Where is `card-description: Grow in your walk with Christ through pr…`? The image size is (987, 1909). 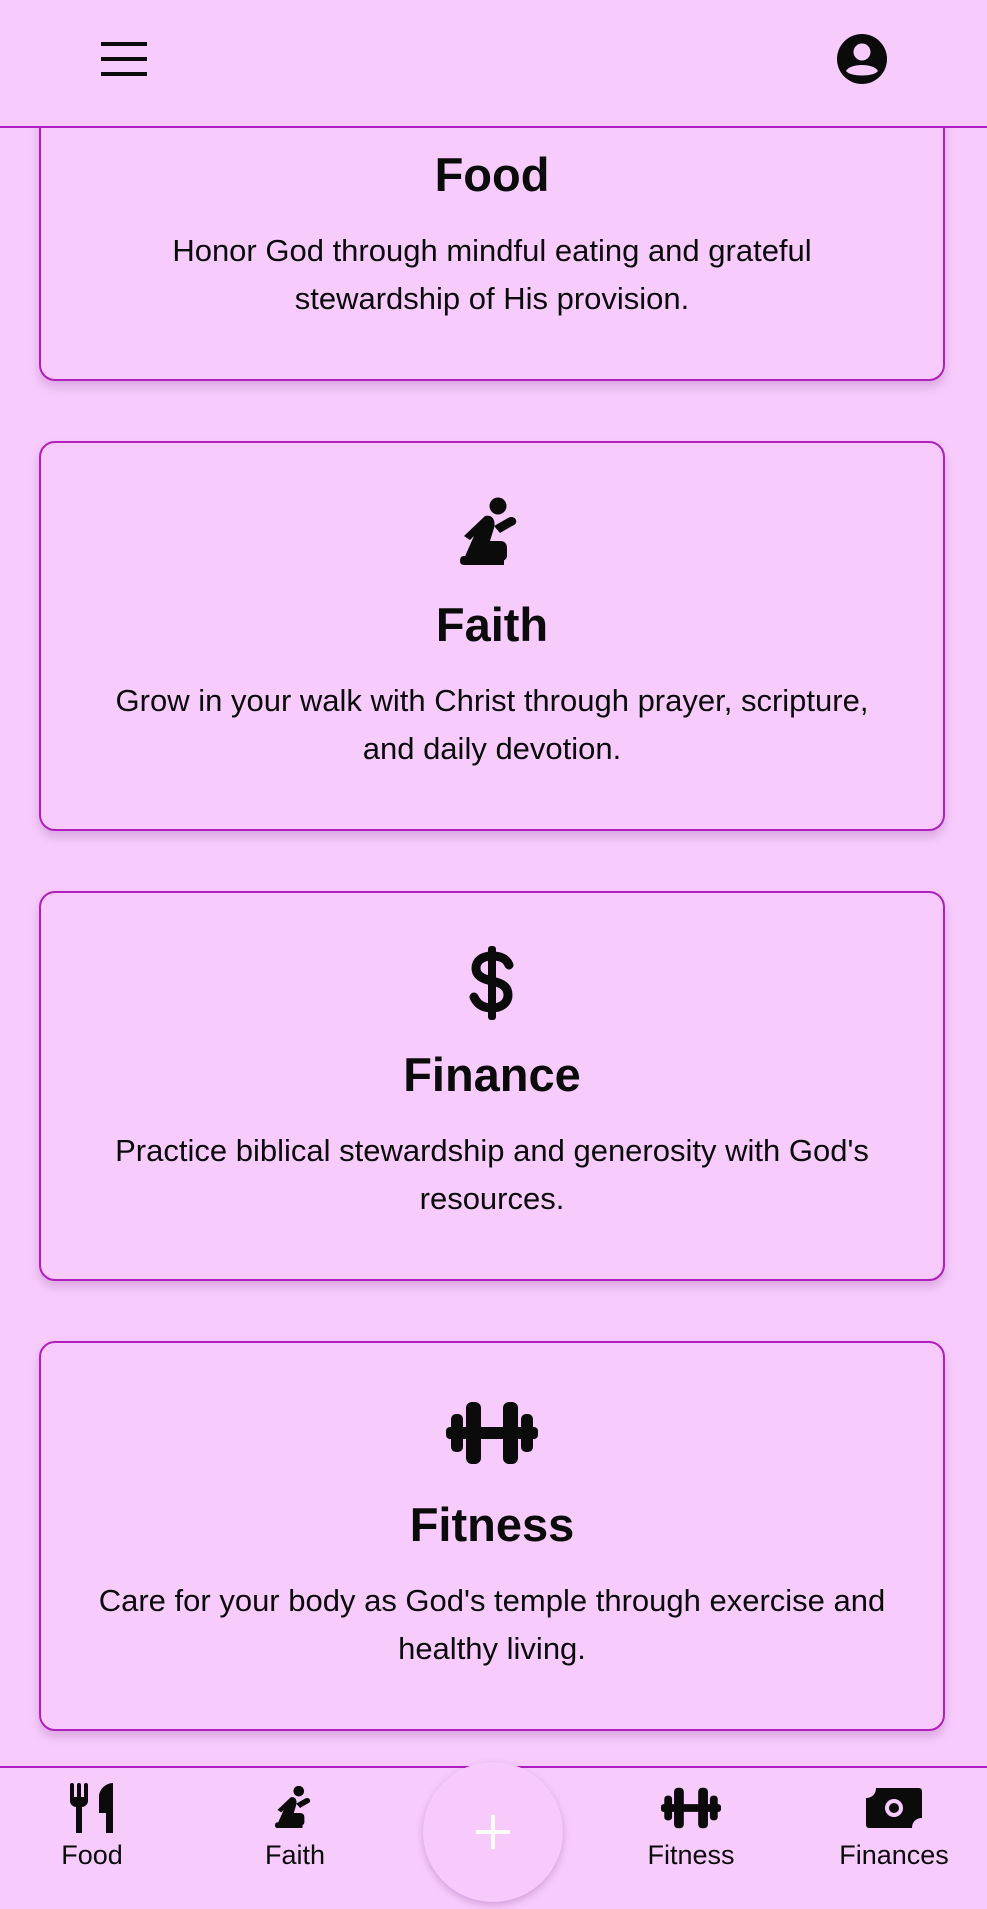
card-description: Grow in your walk with Christ through pr… is located at coordinates (492, 724).